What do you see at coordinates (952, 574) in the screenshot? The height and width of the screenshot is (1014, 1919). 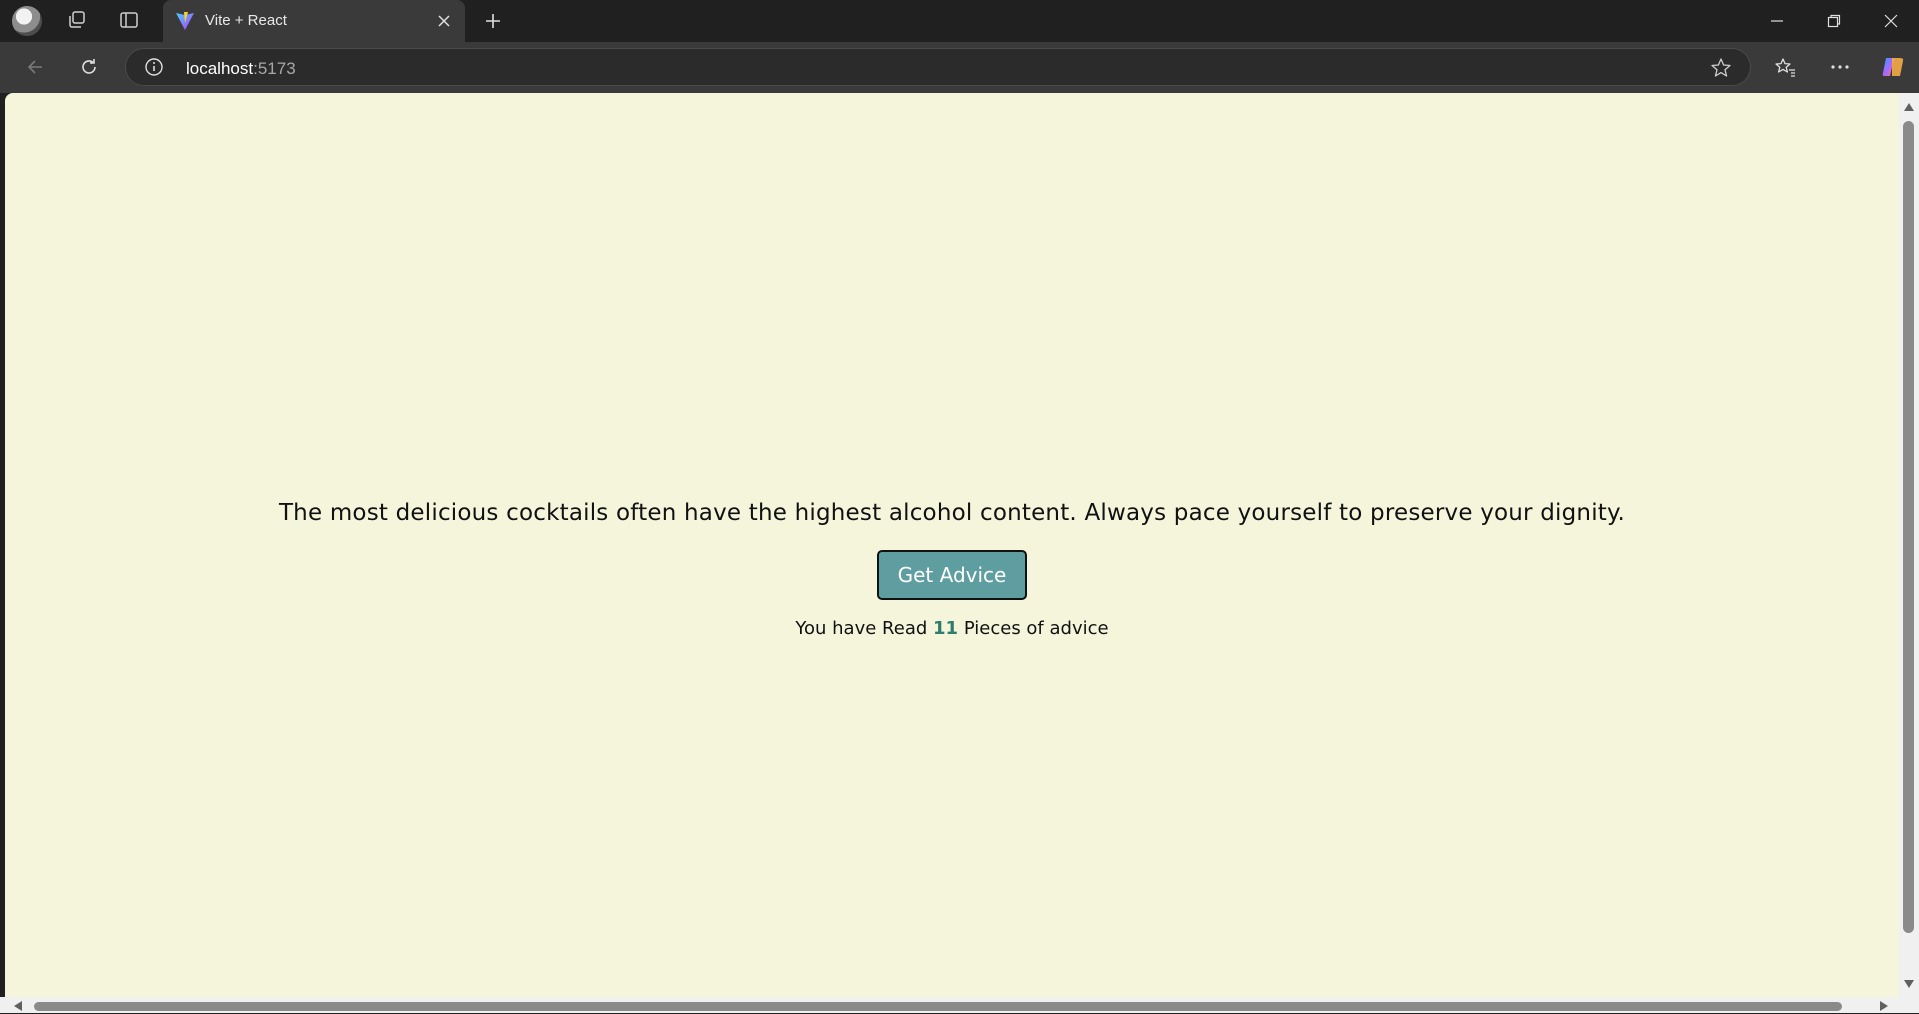 I see `get-advice-button: Get Advice` at bounding box center [952, 574].